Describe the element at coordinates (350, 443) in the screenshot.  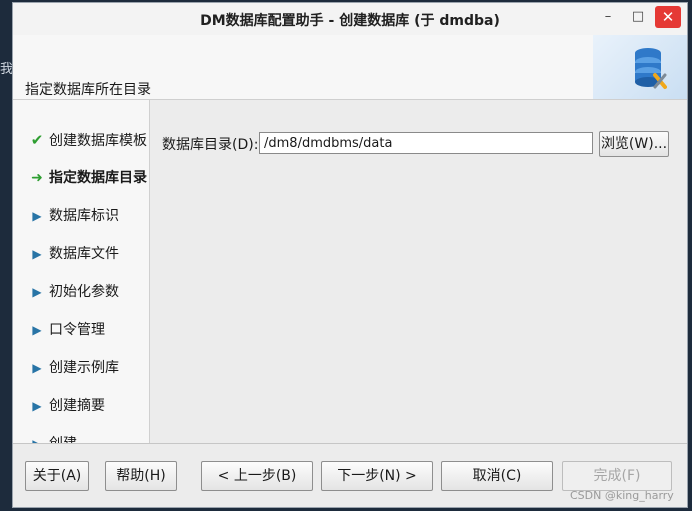
I see `footer-divider` at that location.